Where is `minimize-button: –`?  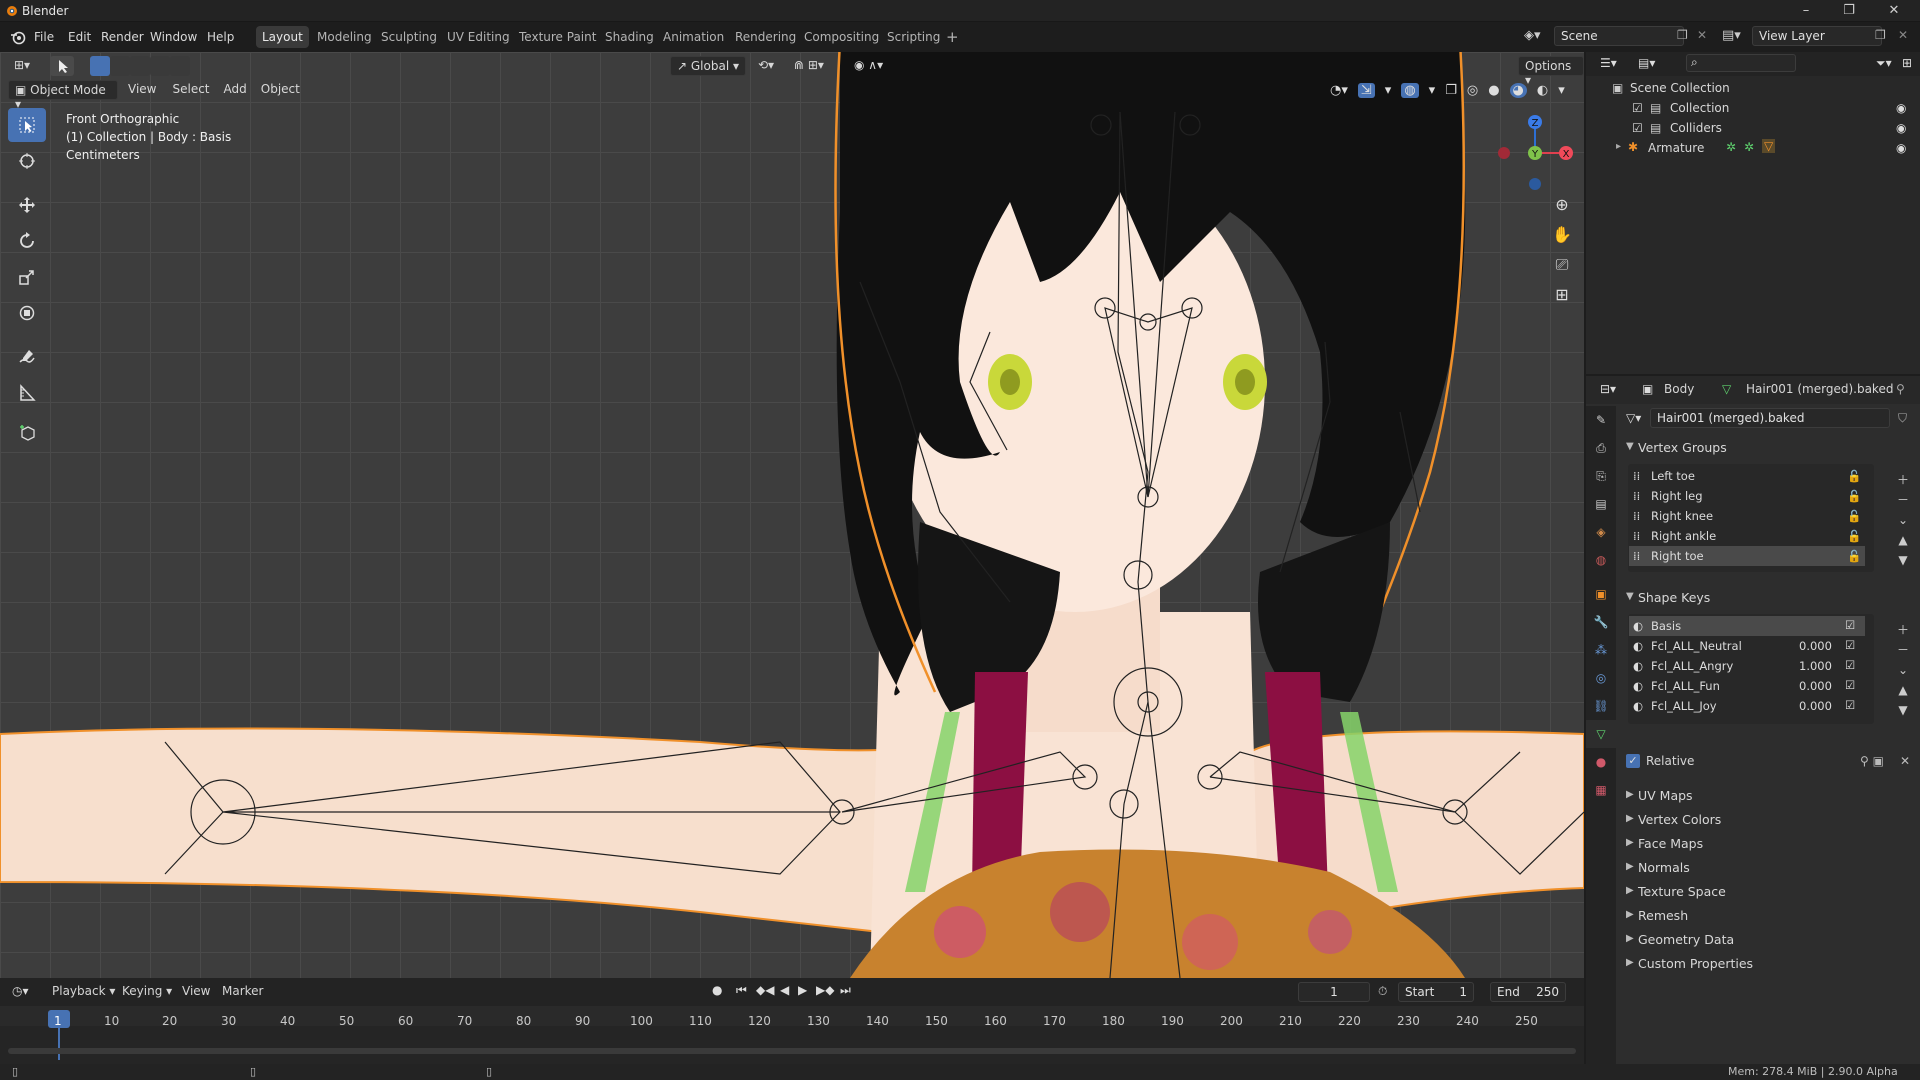
minimize-button: – is located at coordinates (1806, 11).